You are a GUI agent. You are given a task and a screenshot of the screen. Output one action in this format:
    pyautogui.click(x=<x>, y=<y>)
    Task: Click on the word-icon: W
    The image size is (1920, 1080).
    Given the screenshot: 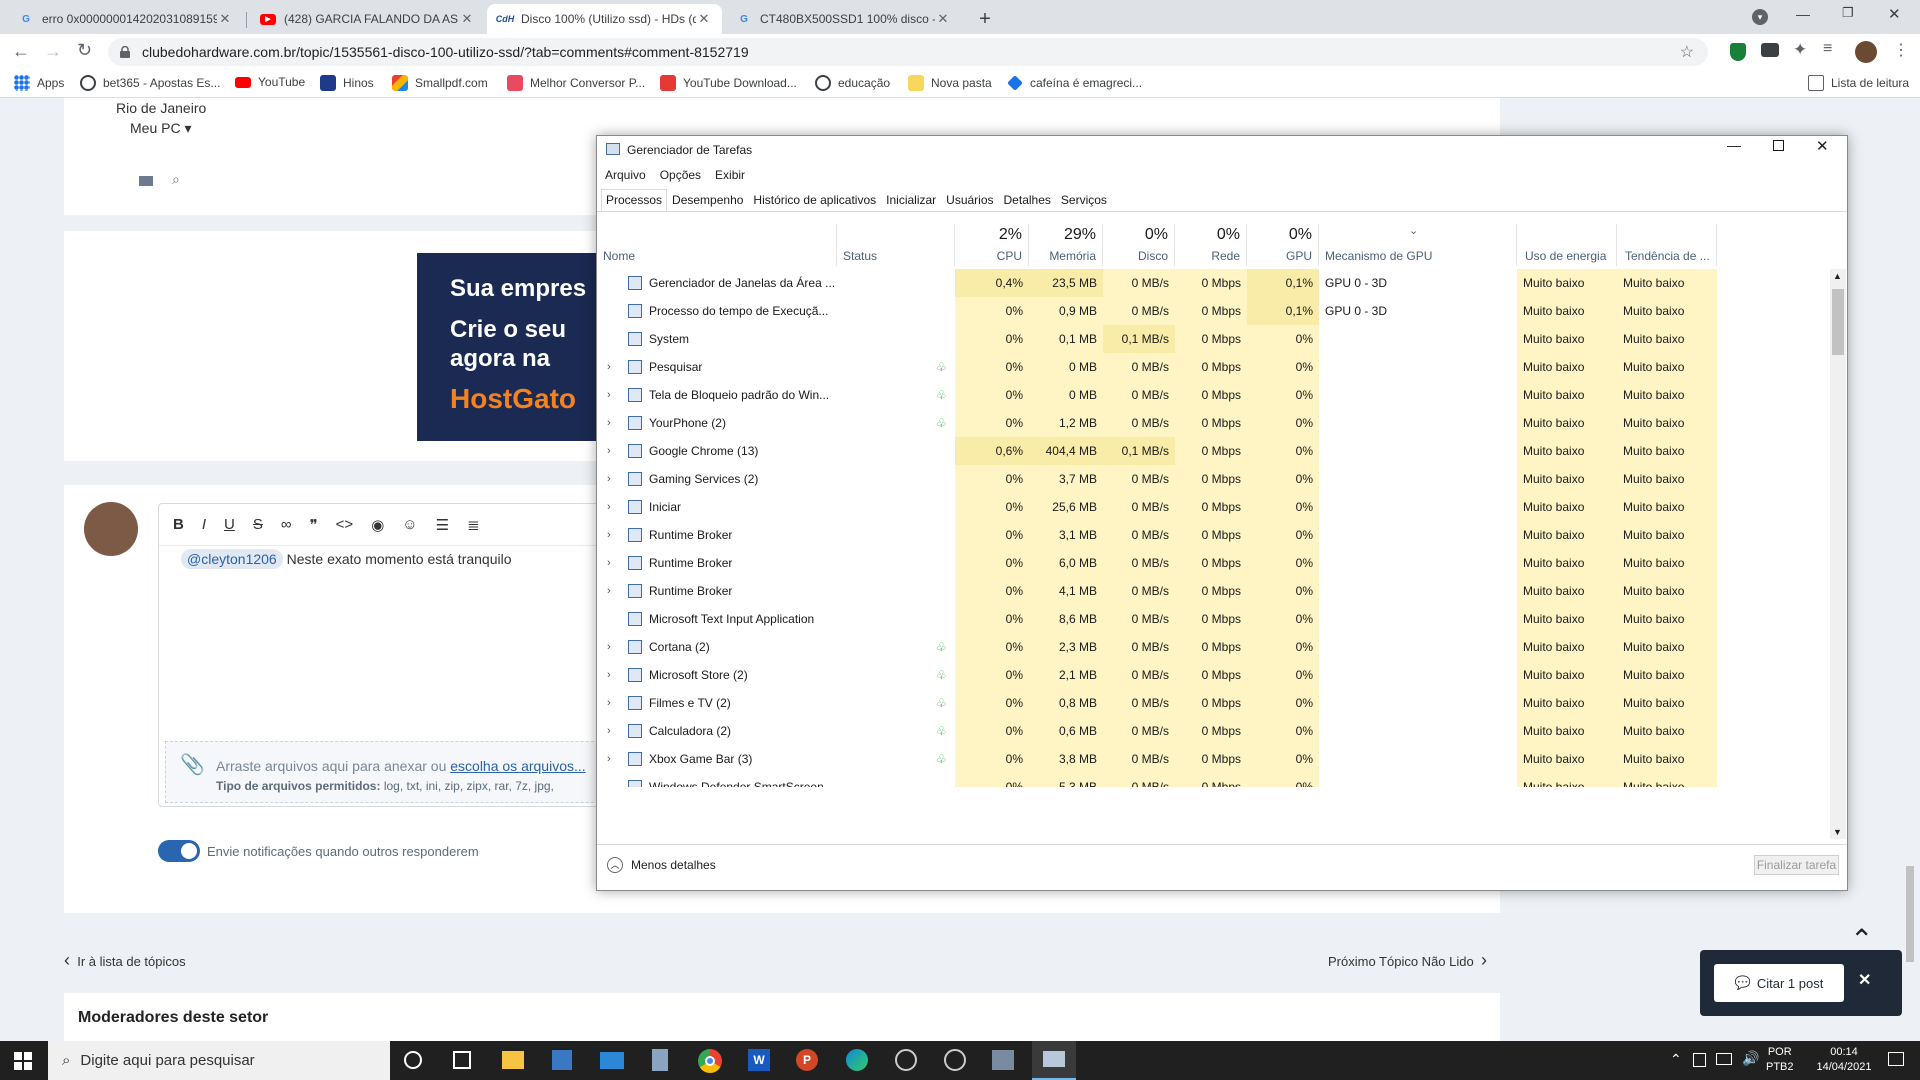 What is the action you would take?
    pyautogui.click(x=759, y=1060)
    